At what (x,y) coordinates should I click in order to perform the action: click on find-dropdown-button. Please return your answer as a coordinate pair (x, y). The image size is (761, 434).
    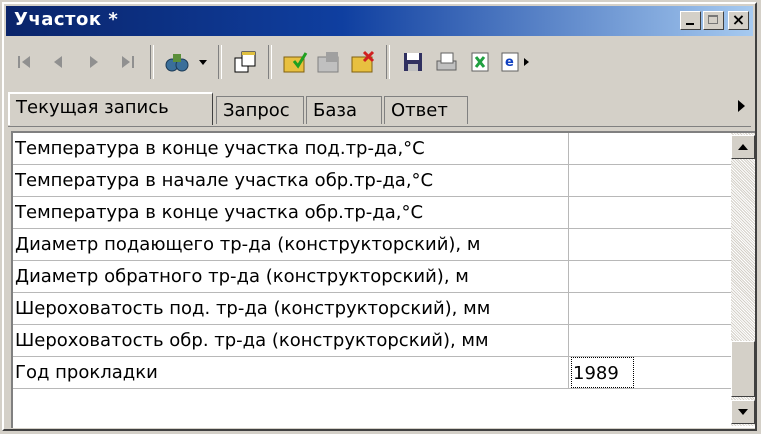
    Looking at the image, I should click on (203, 62).